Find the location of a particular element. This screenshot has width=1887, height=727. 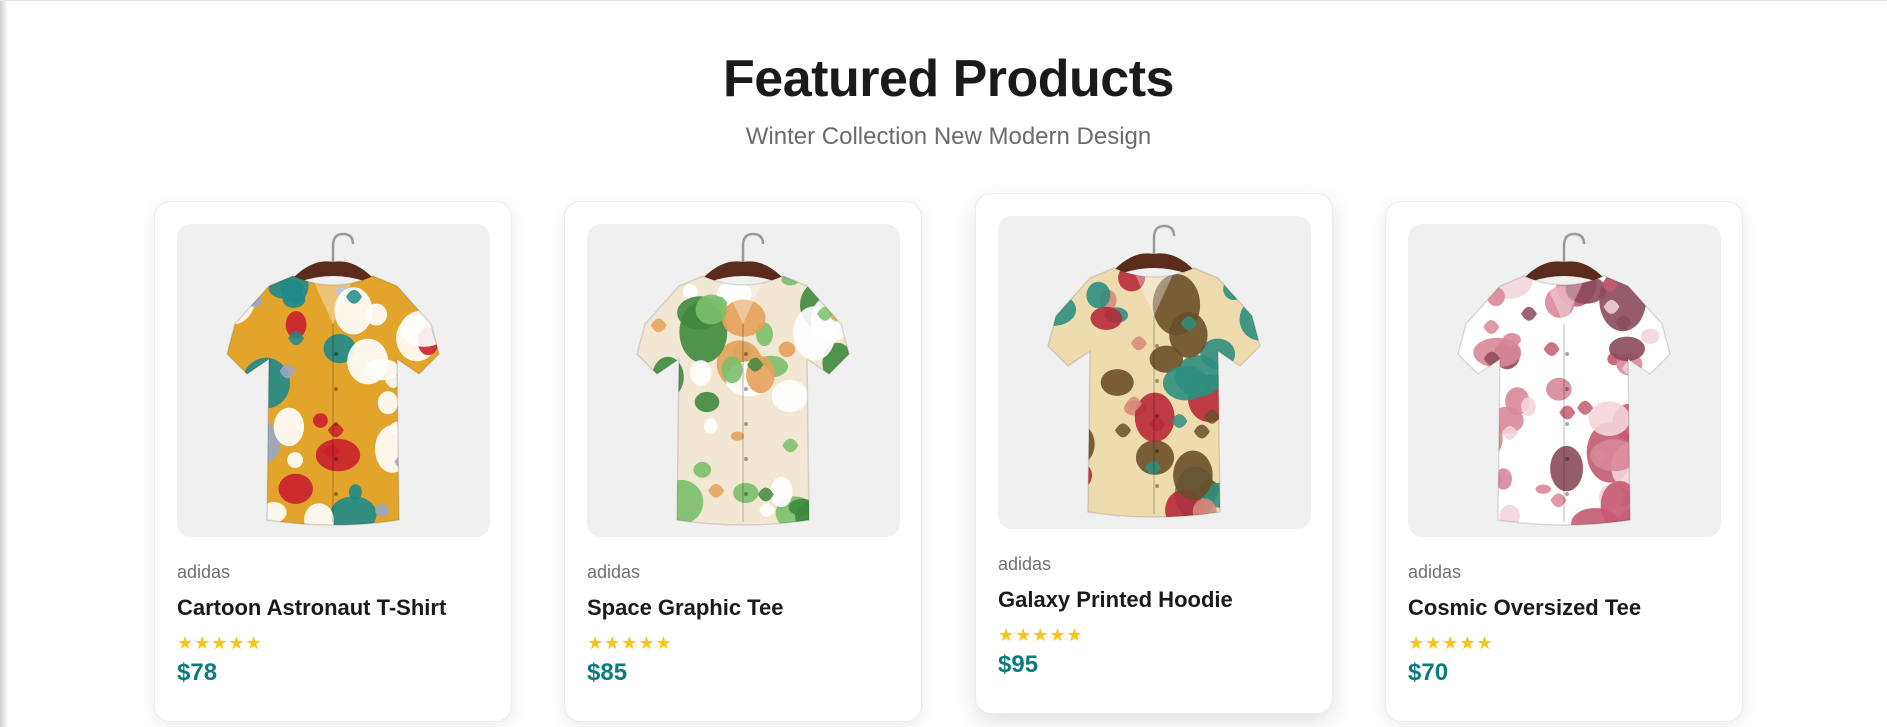

section-subtitle: Winter Collection New Modern Design is located at coordinates (948, 136).